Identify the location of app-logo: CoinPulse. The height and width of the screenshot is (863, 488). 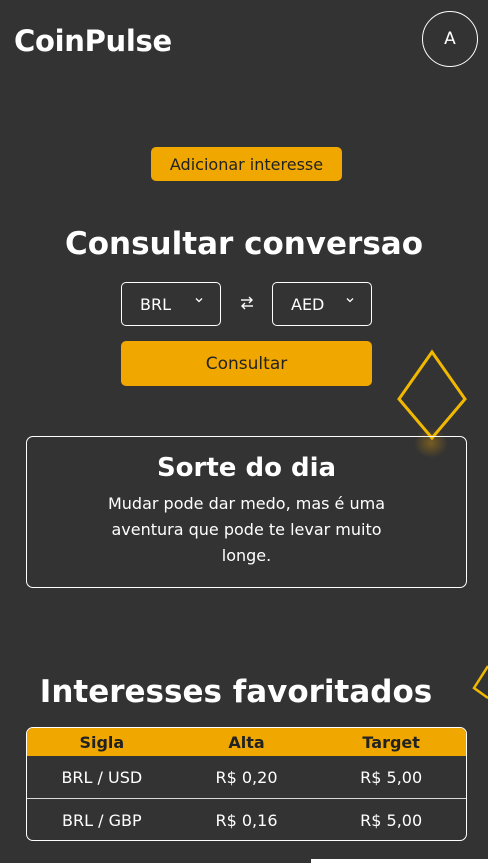
(93, 41).